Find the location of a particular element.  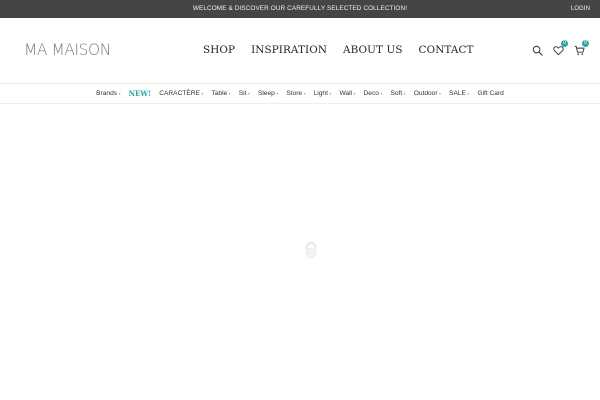

category-label: Outdoor is located at coordinates (425, 93).